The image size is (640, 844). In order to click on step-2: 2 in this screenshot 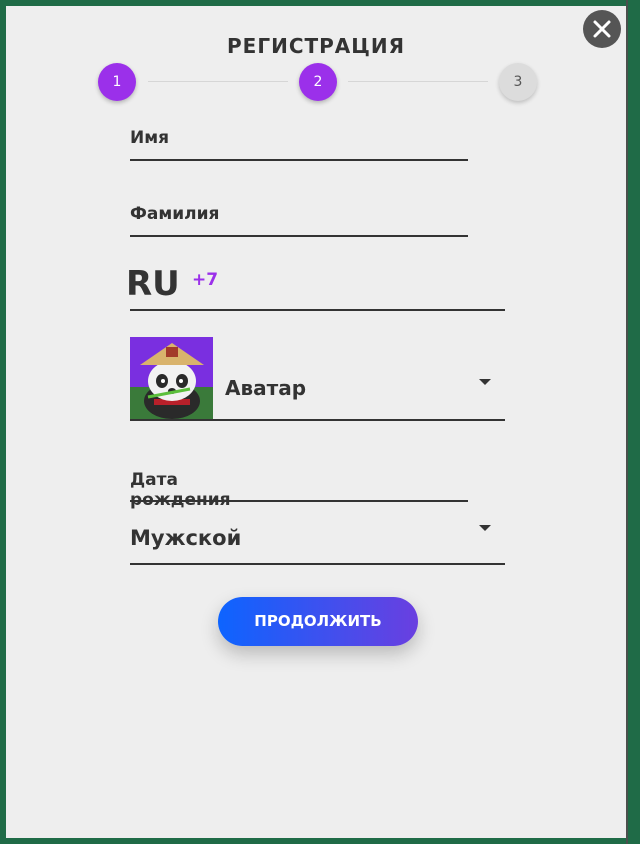, I will do `click(318, 82)`.